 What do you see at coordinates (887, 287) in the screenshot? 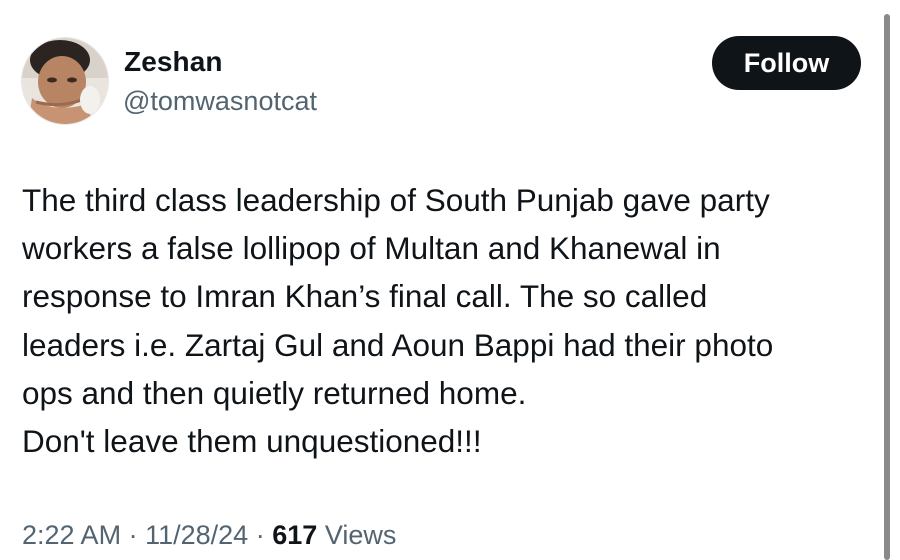
I see `scrollbar` at bounding box center [887, 287].